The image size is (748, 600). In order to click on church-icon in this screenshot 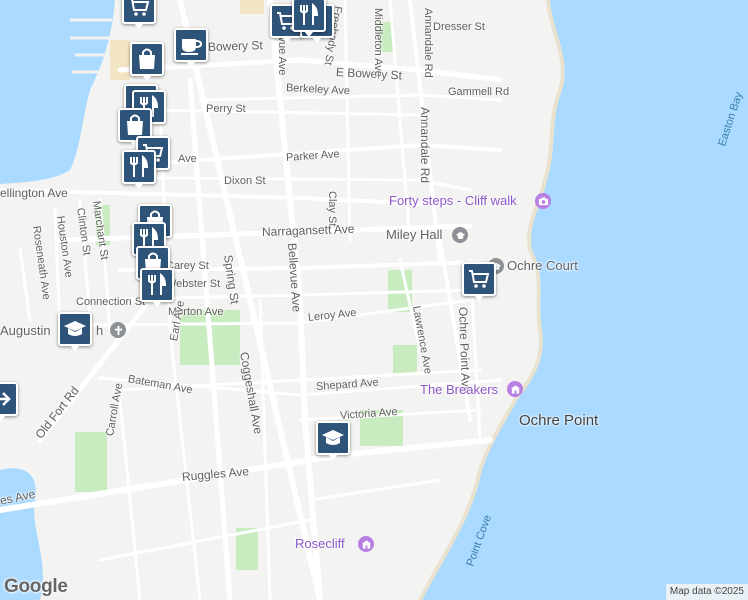, I will do `click(118, 330)`.